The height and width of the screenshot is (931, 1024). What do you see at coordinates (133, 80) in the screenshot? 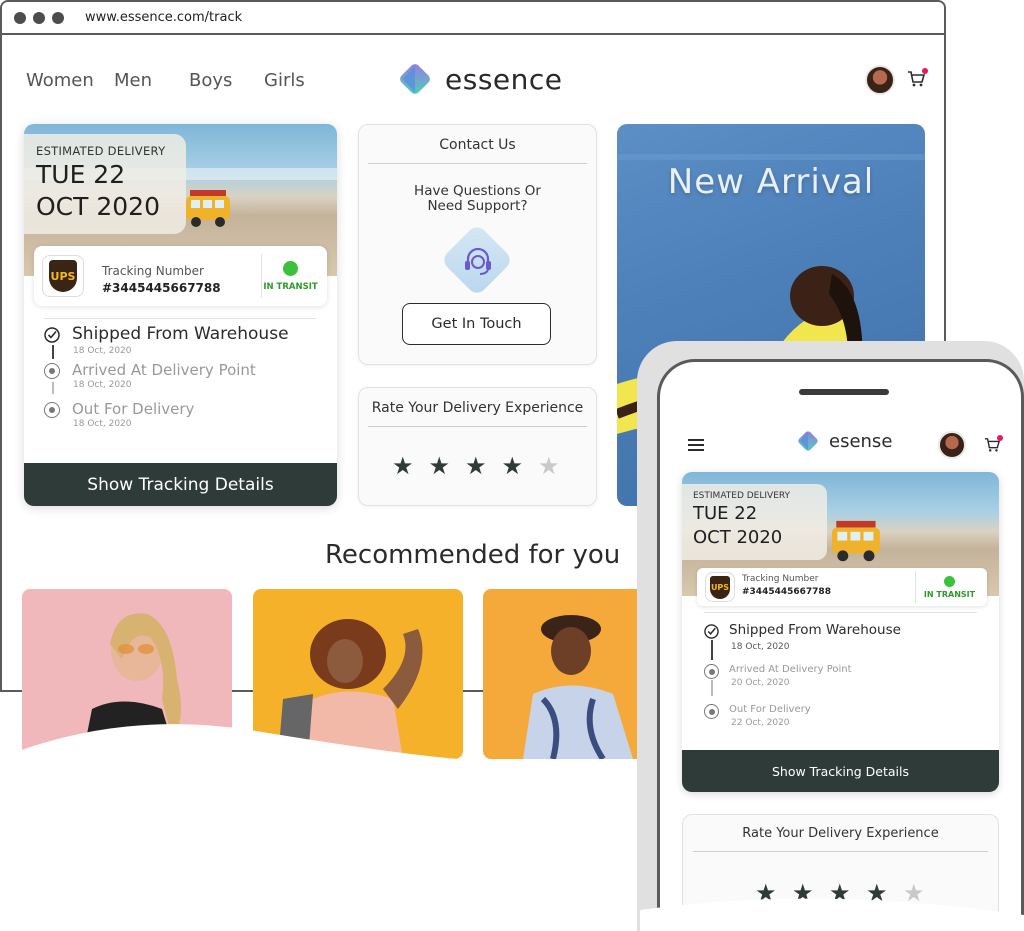
I see `nav-link-men: Men` at bounding box center [133, 80].